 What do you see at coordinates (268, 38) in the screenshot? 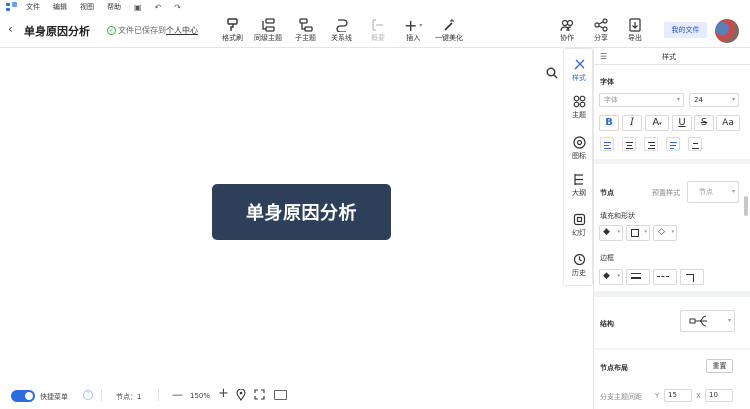
I see `sibling-topic-label: 同级主题` at bounding box center [268, 38].